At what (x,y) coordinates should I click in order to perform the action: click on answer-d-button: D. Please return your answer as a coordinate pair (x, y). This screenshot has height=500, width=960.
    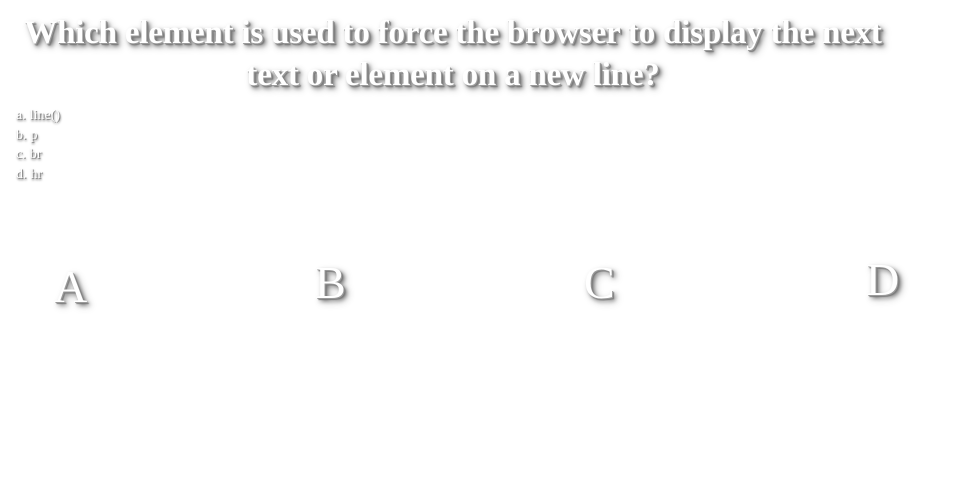
    Looking at the image, I should click on (882, 280).